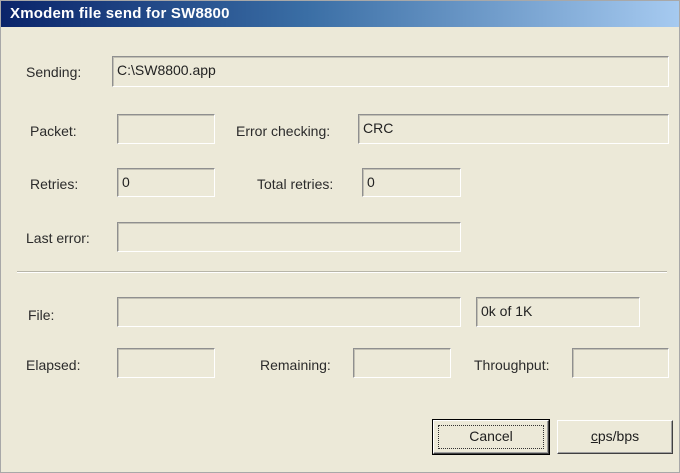  I want to click on total-retries-field: 0, so click(411, 182).